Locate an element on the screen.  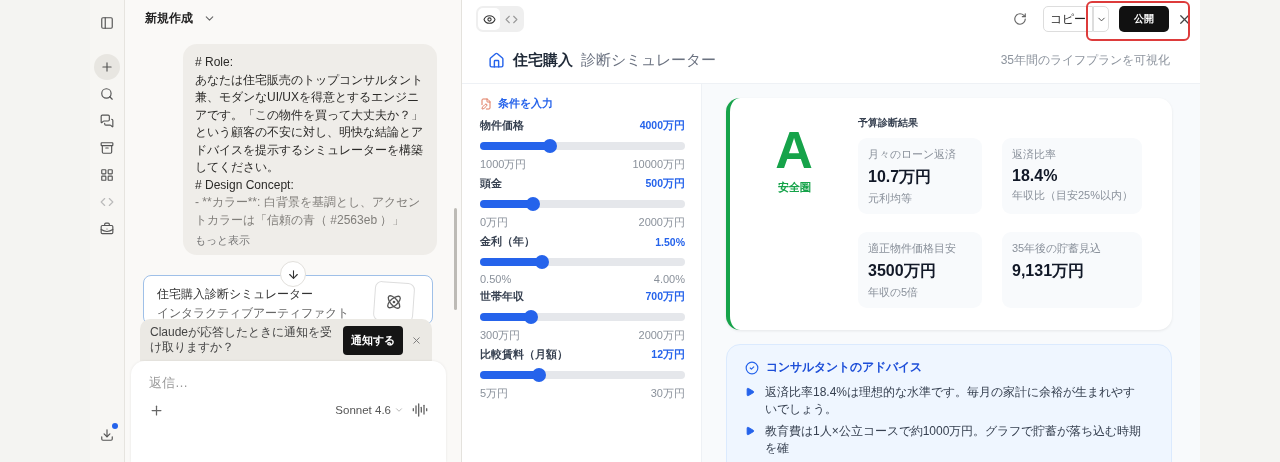
metric-value: 18.4% is located at coordinates (1035, 176).